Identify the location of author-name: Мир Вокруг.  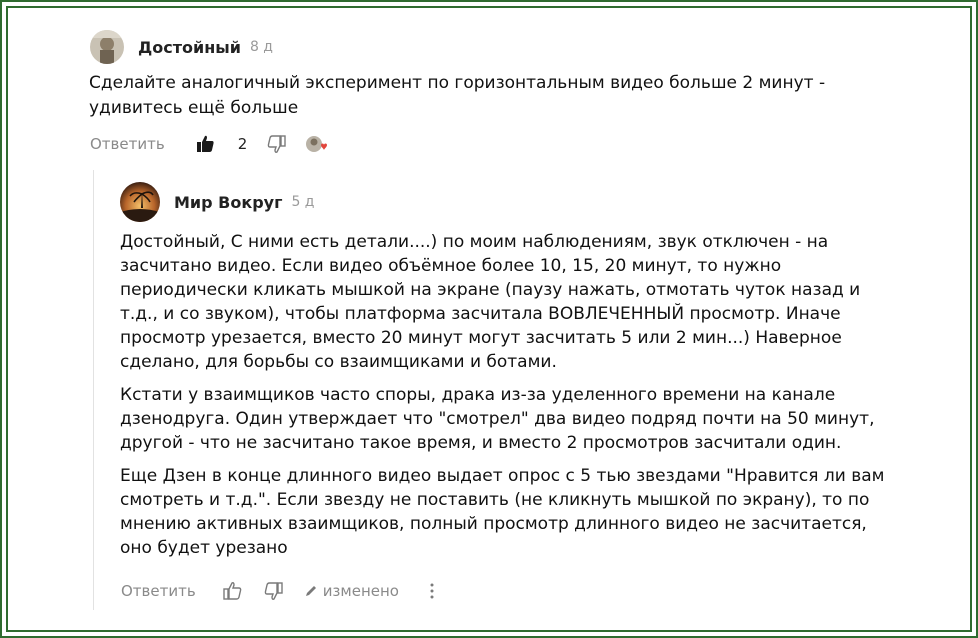
(228, 202).